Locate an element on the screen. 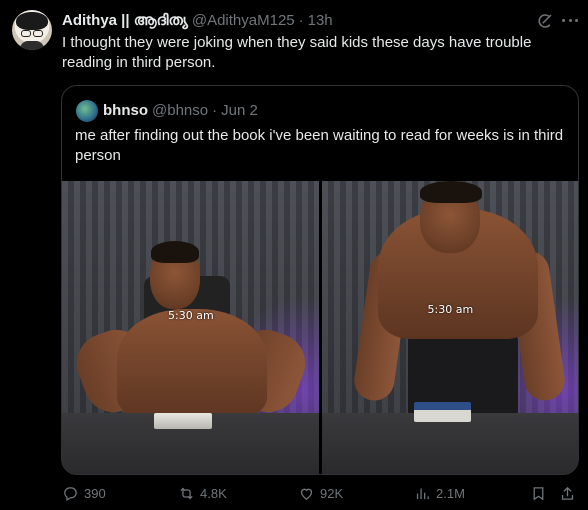 This screenshot has width=588, height=510. repost-icon is located at coordinates (186, 493).